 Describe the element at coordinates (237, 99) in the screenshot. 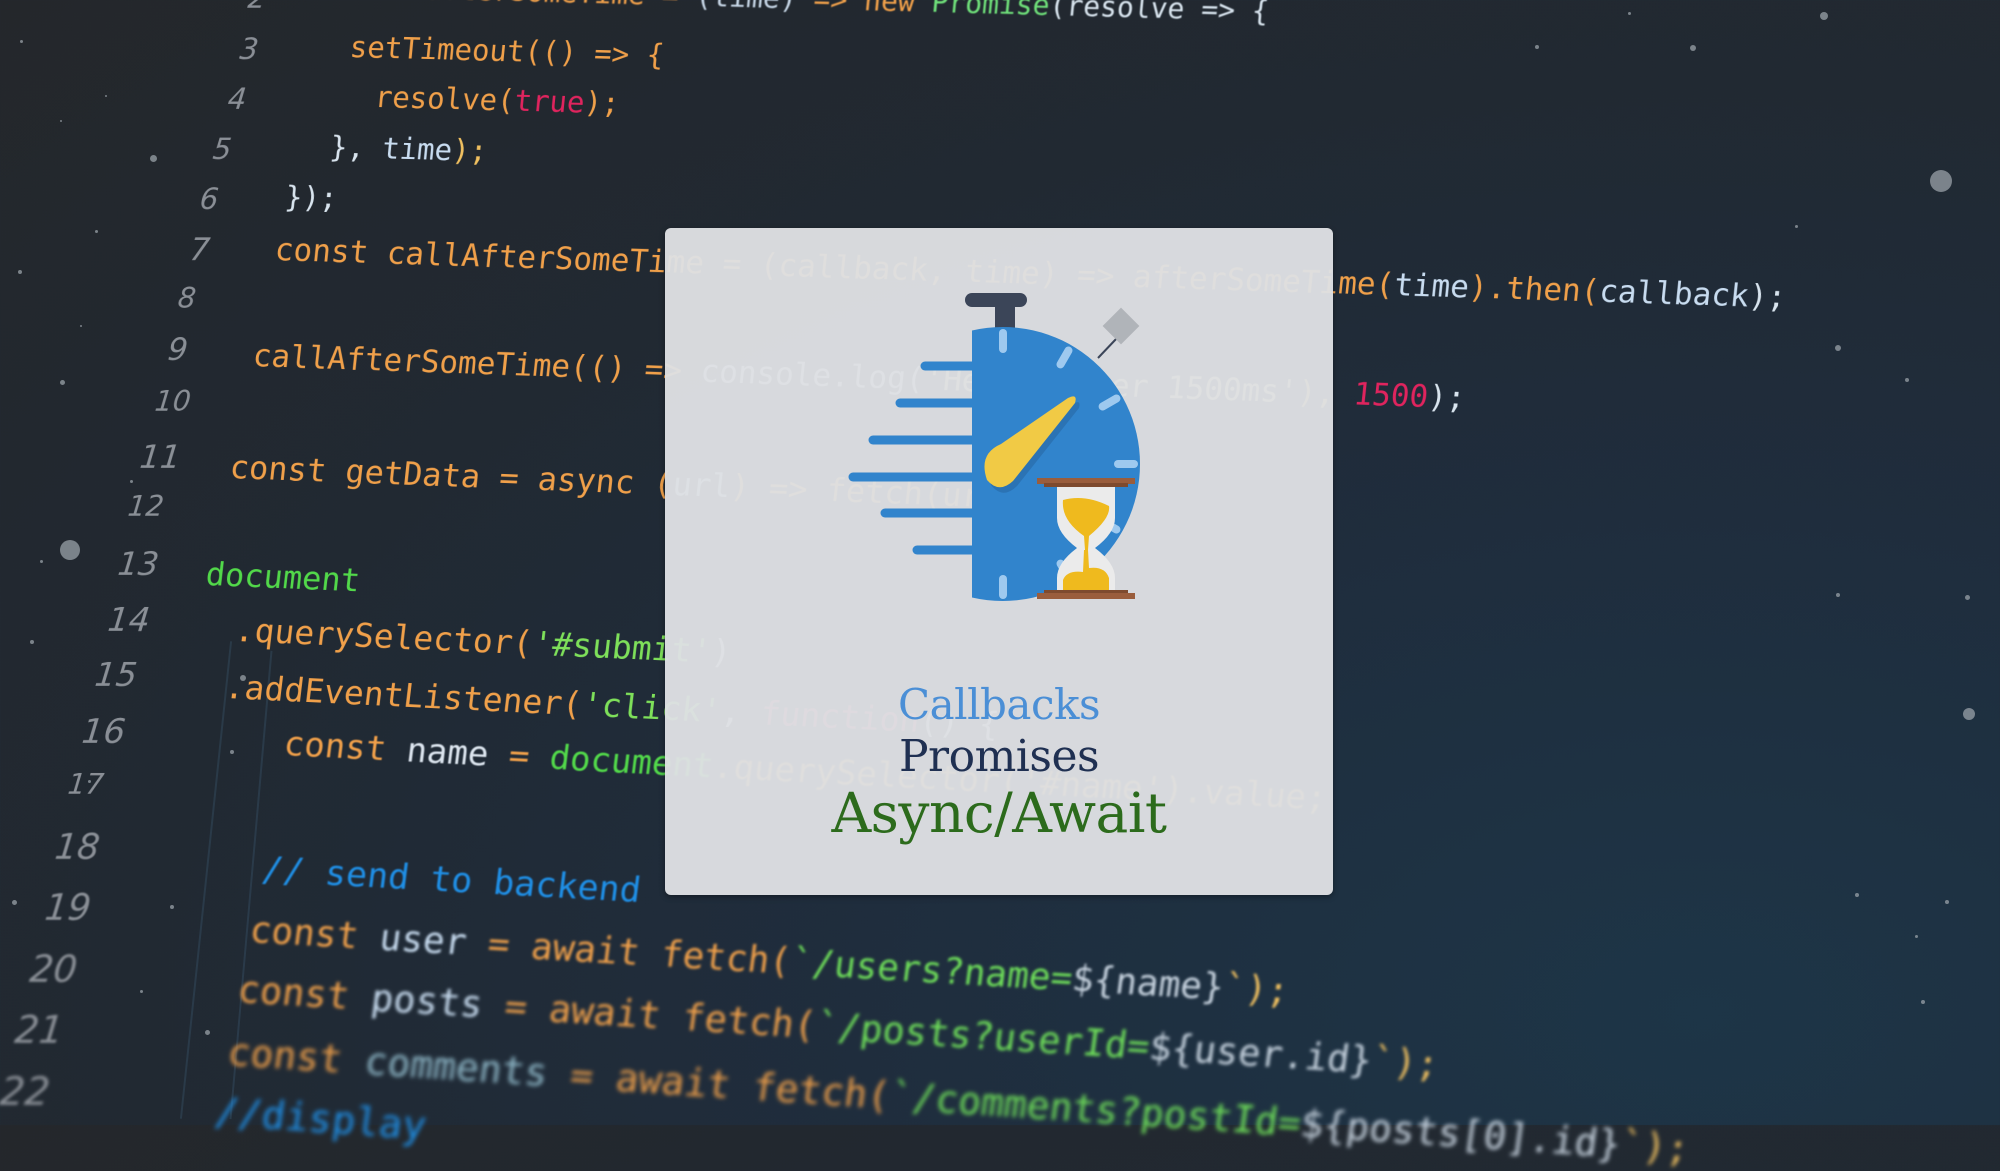

I see `line-number: 4` at that location.